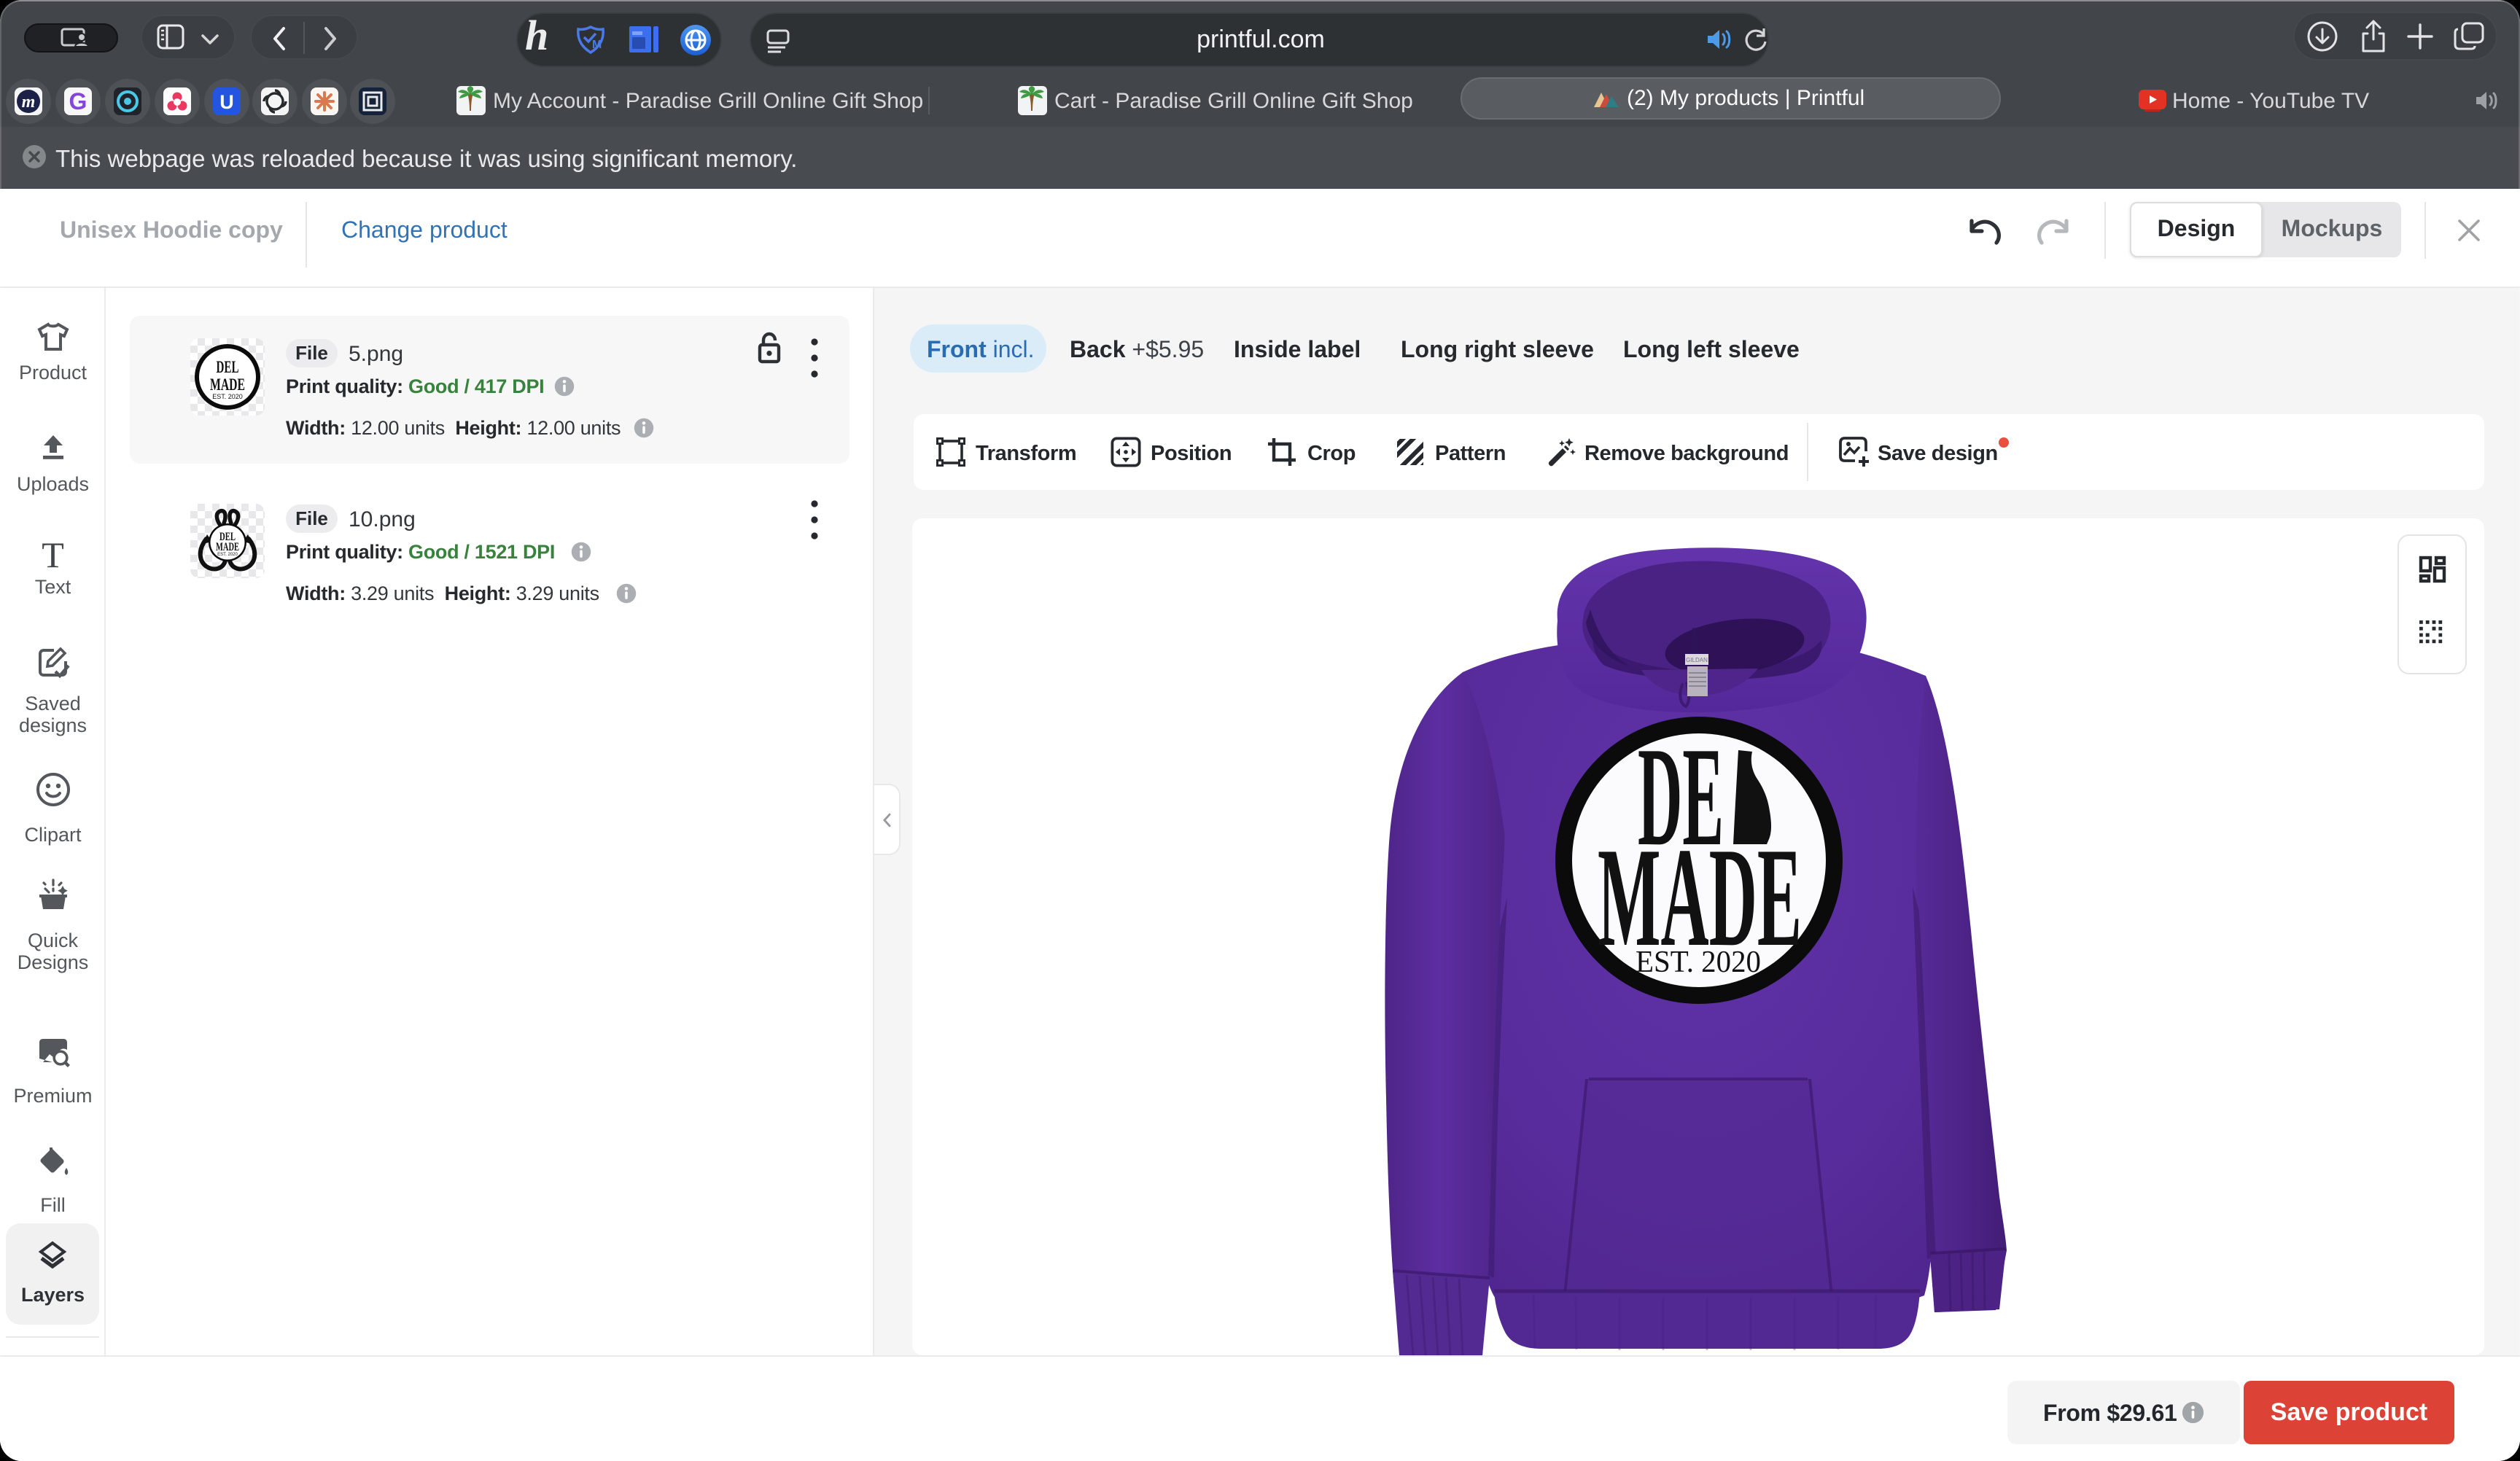  I want to click on svg-text: M, so click(597, 45).